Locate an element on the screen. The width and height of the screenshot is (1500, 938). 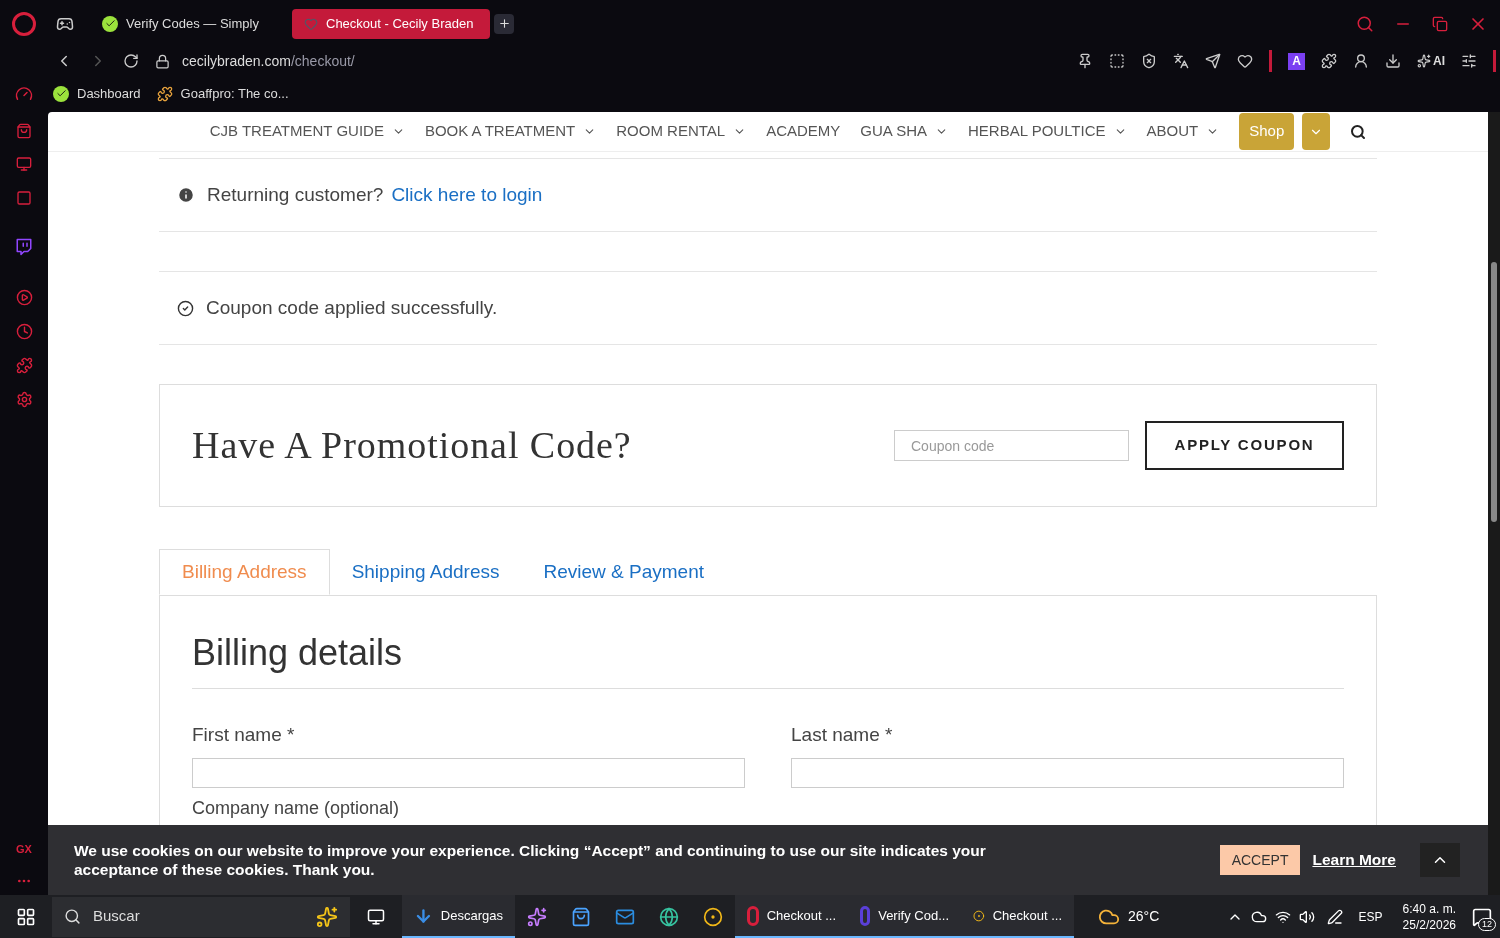
sidebar-label: GX is located at coordinates (24, 848).